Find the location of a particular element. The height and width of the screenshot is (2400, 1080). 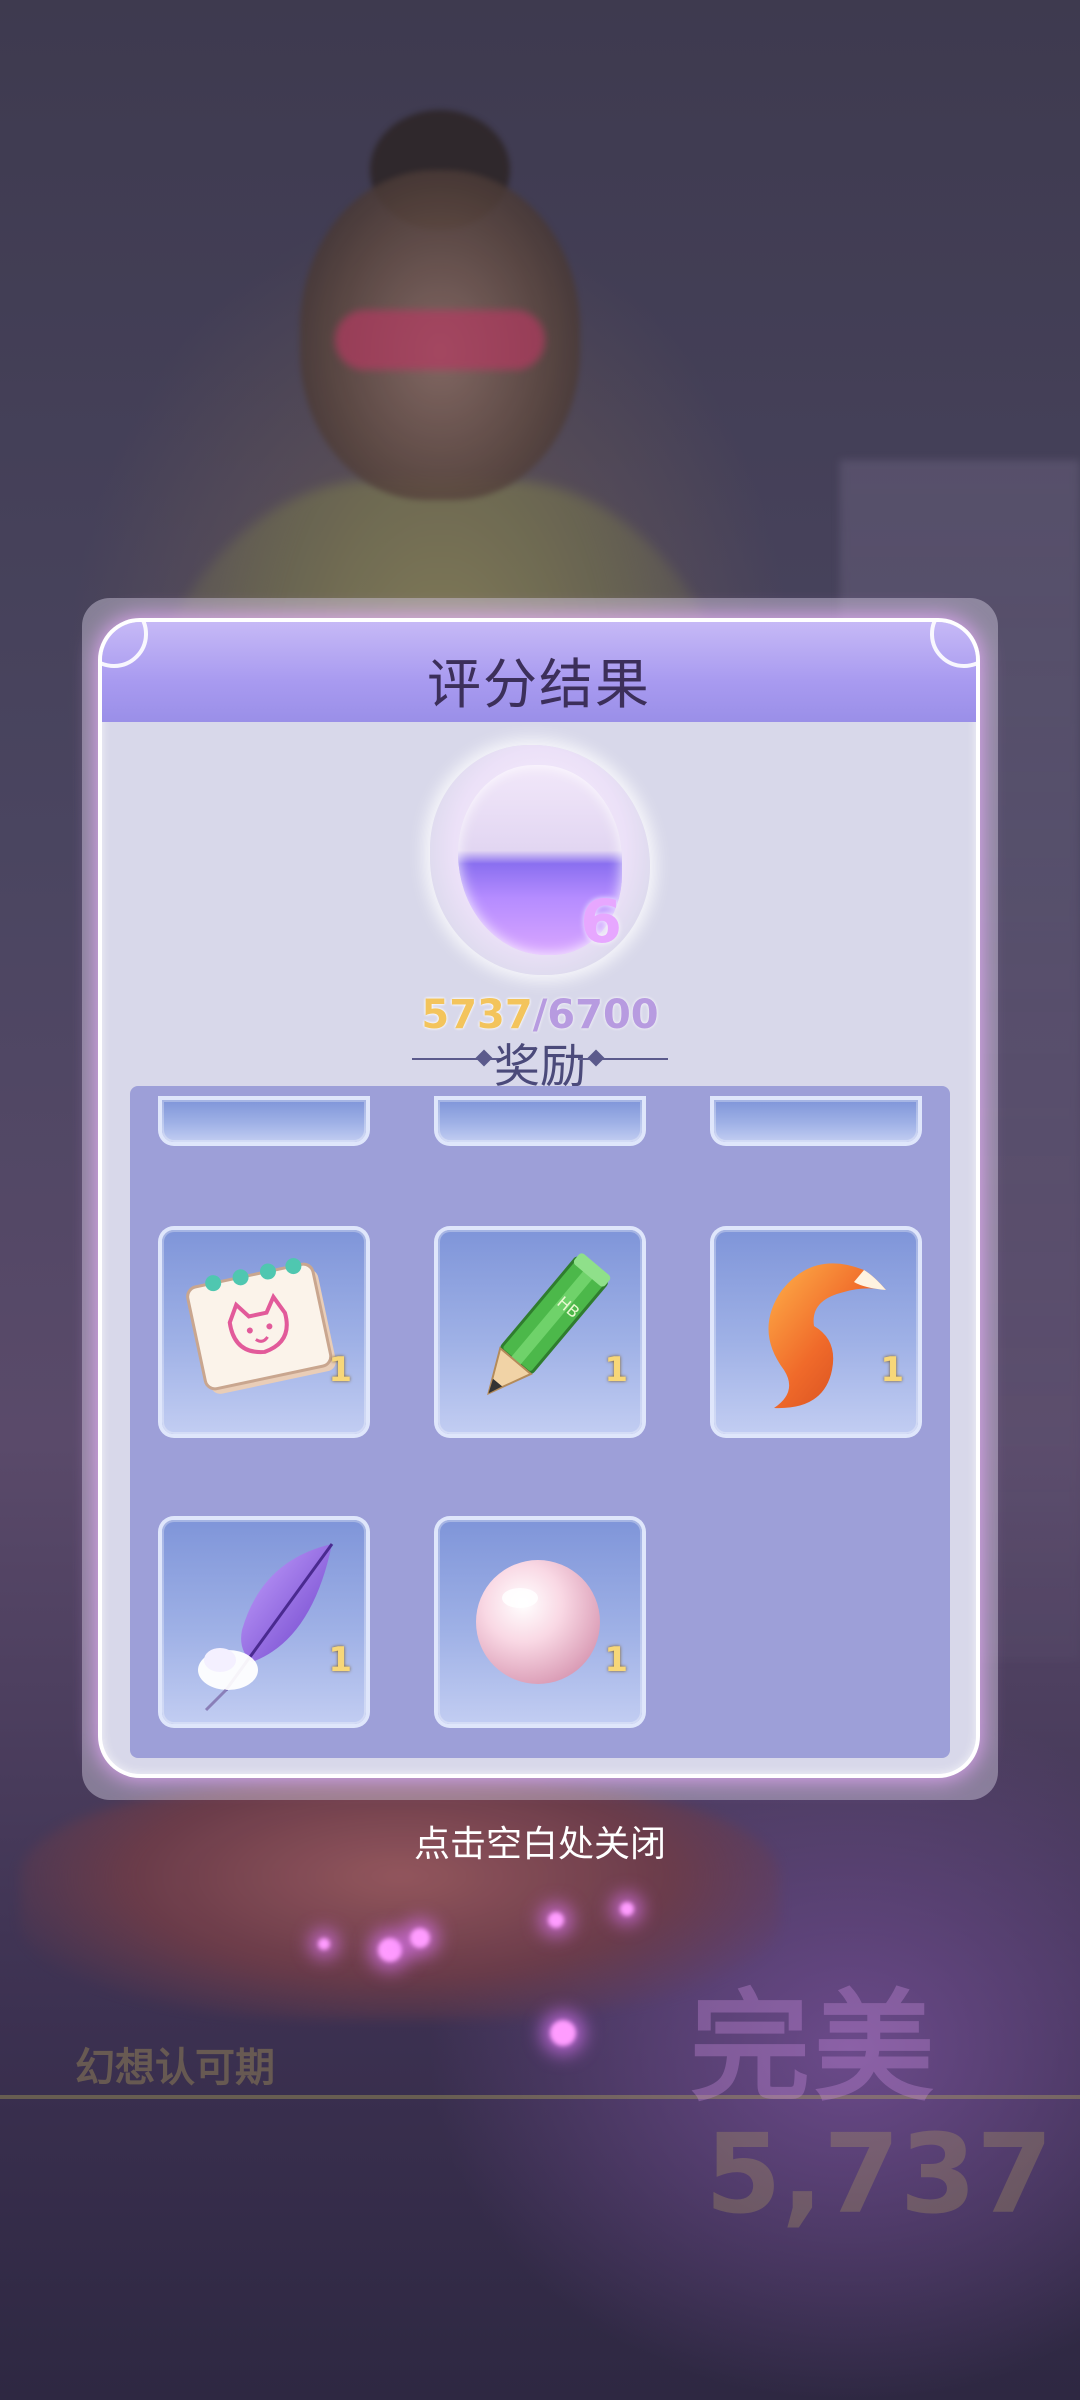

heading-line-right is located at coordinates (623, 1059).